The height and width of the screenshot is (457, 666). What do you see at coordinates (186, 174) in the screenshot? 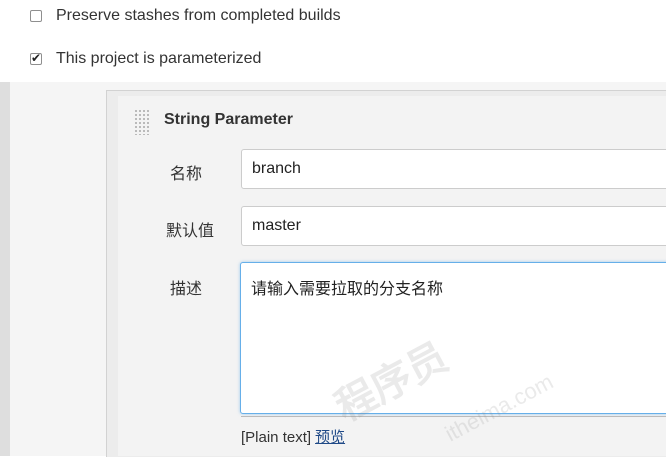
I see `name-label: 名称` at bounding box center [186, 174].